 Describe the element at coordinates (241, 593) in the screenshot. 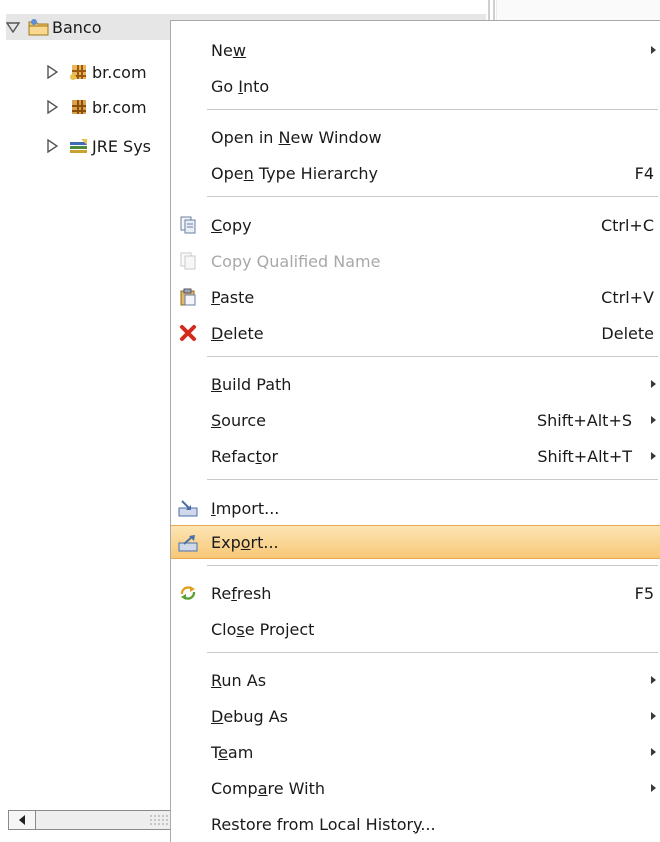

I see `menu-item-label: Refresh` at that location.